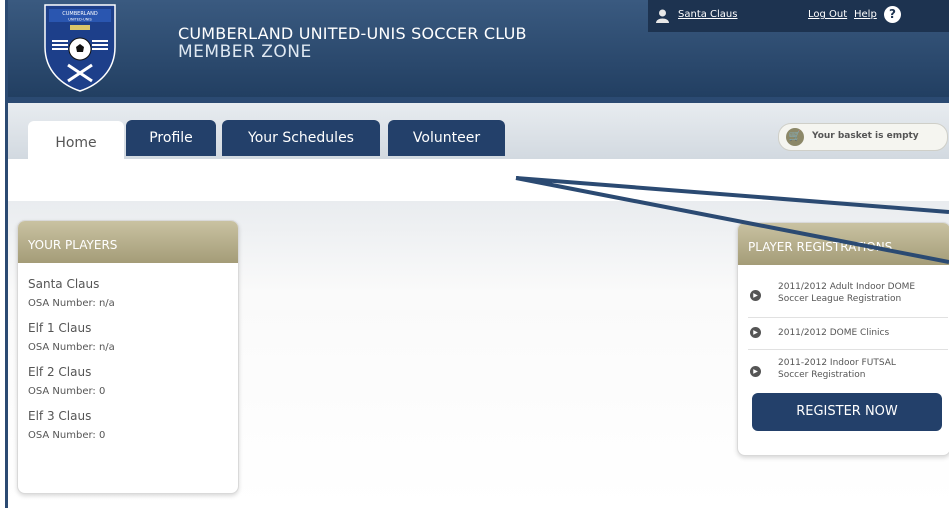 The height and width of the screenshot is (508, 949). What do you see at coordinates (837, 363) in the screenshot?
I see `registration-line-1: 2011-2012 Indoor FUTSAL` at bounding box center [837, 363].